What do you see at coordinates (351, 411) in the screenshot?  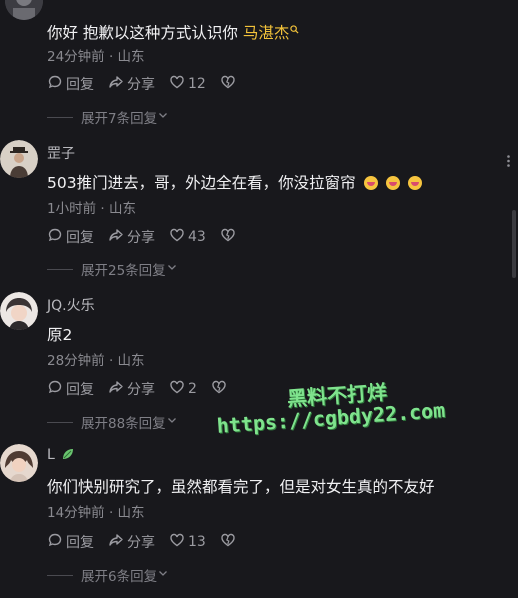 I see `watermark: 黑料不打烊 https://cgbdy22.com` at bounding box center [351, 411].